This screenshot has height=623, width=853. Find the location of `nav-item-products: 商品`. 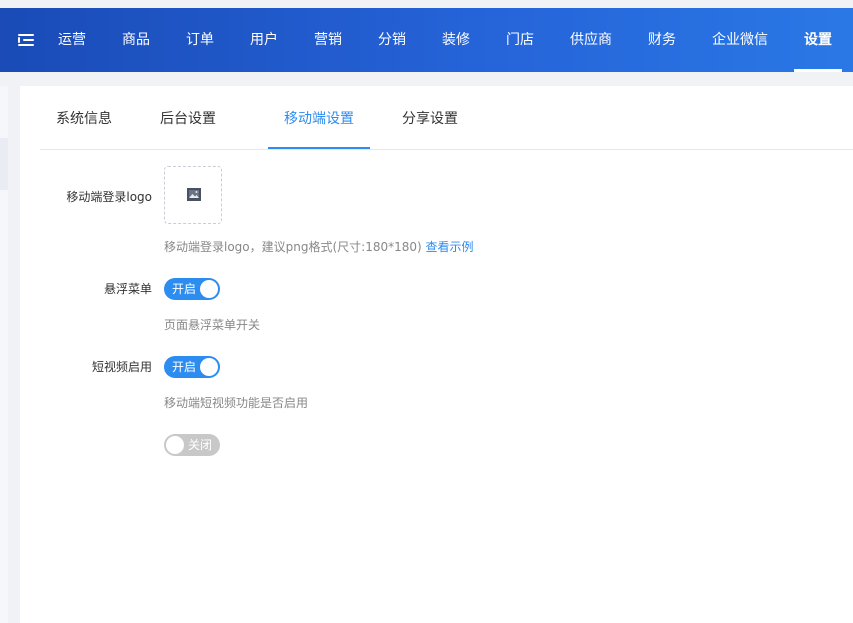

nav-item-products: 商品 is located at coordinates (136, 40).